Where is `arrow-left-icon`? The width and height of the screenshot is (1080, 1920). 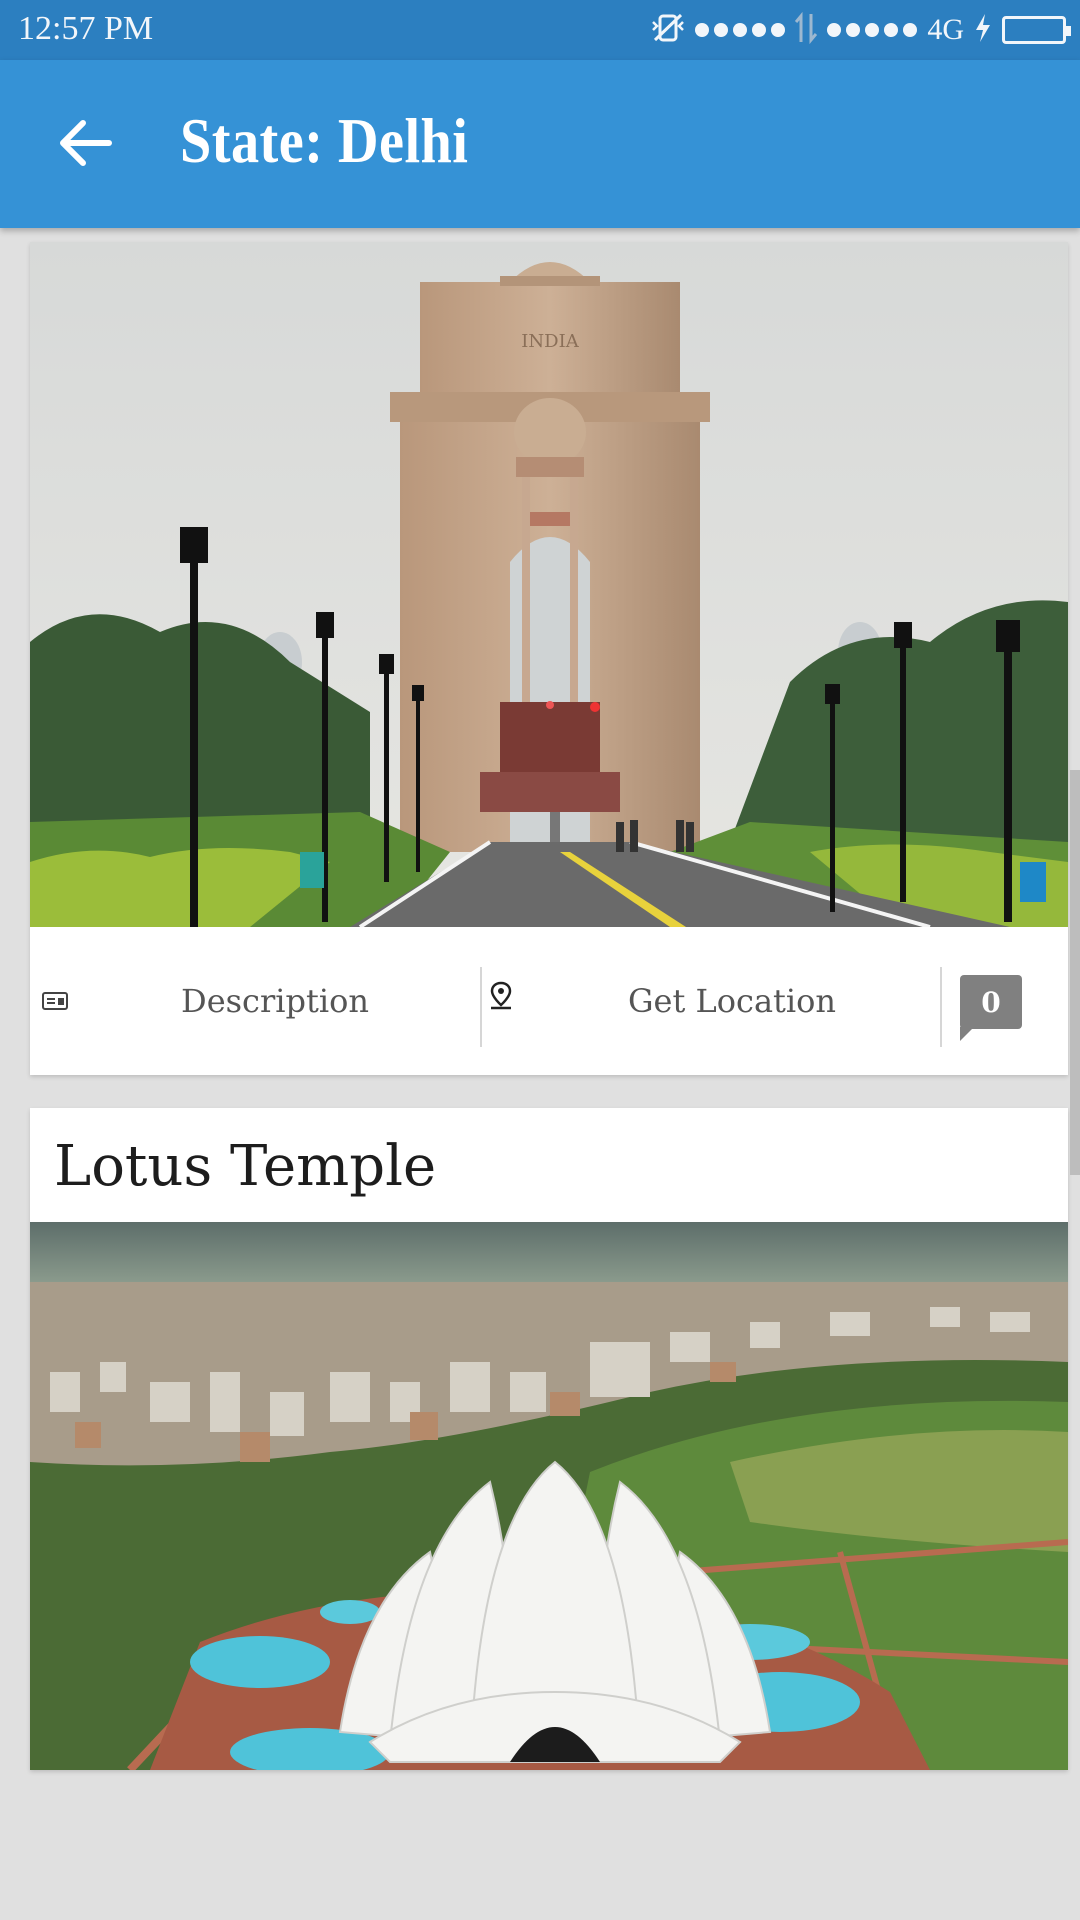
arrow-left-icon is located at coordinates (85, 145).